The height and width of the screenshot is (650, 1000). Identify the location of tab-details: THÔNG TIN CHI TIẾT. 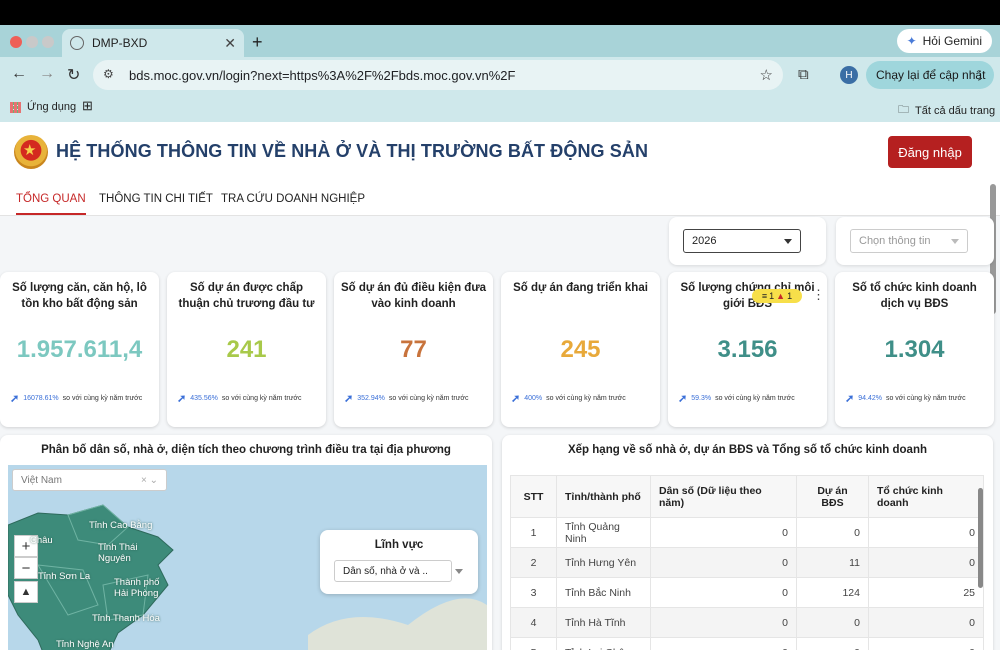
(156, 199).